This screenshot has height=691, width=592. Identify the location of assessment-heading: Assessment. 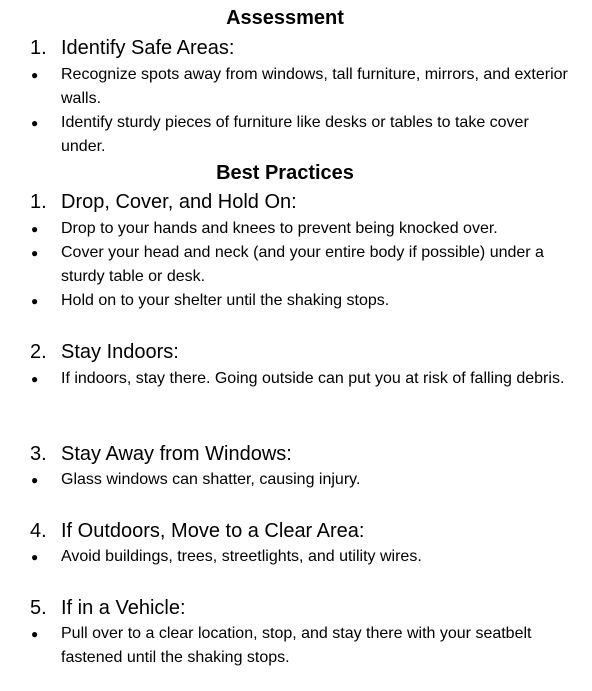
(285, 18).